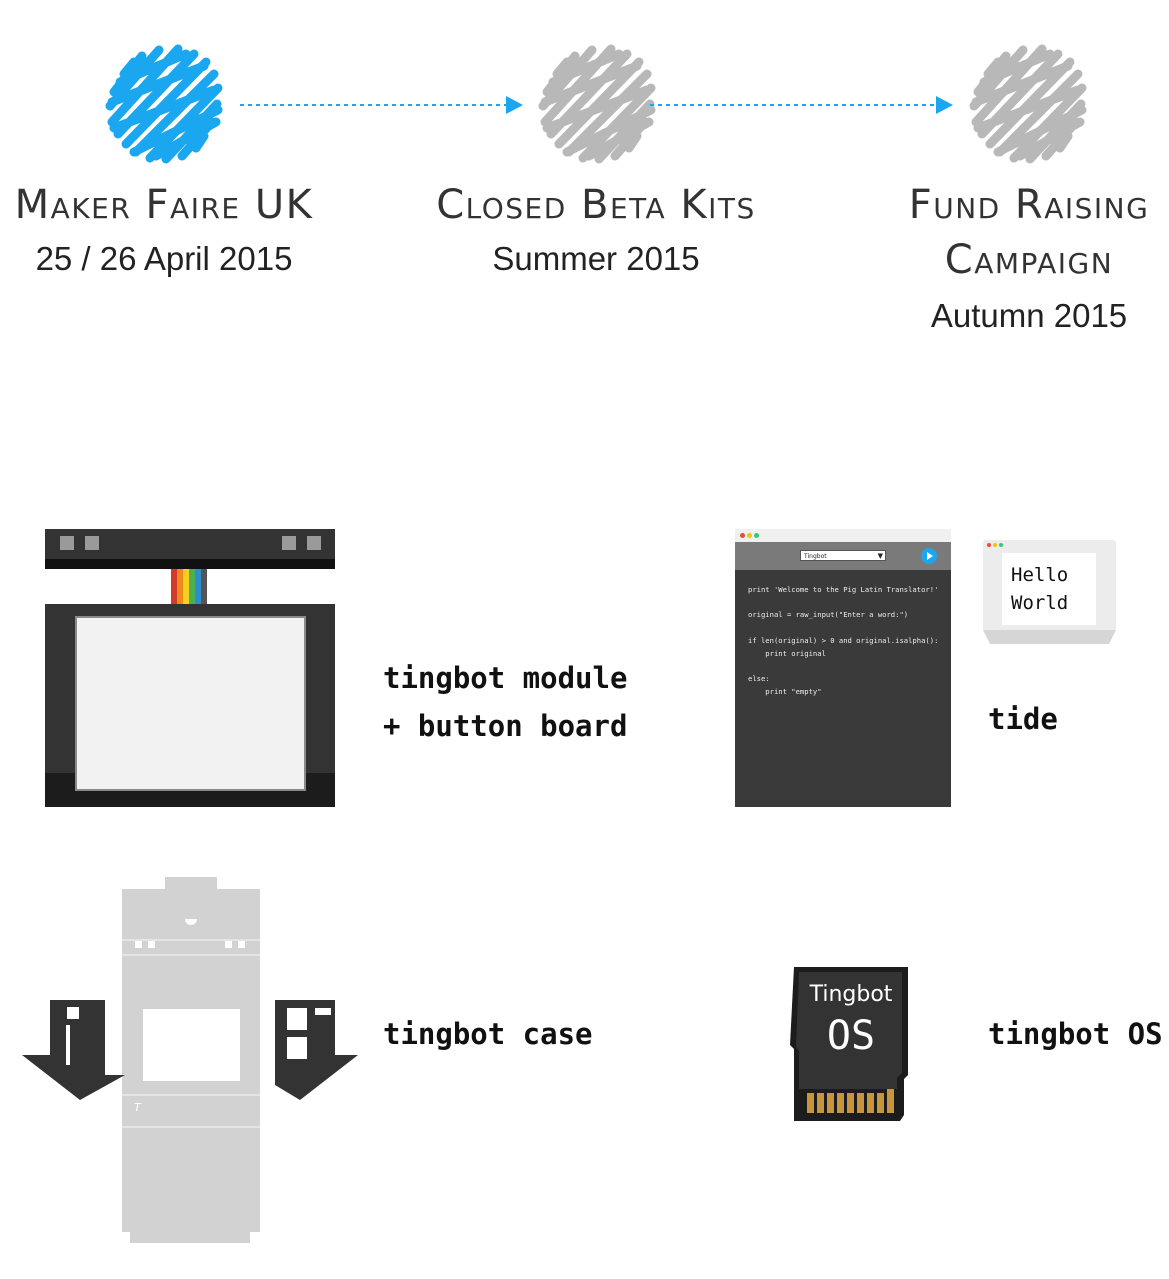 Image resolution: width=1169 pixels, height=1279 pixels. Describe the element at coordinates (843, 535) in the screenshot. I see `tide-titlebar` at that location.